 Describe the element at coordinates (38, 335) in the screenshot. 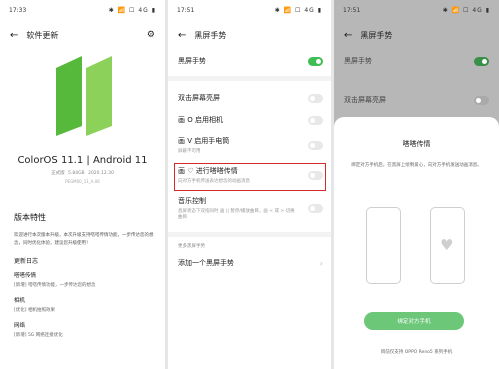

I see `changelog-item-desc: [新增] 5G 网络连接优化` at that location.